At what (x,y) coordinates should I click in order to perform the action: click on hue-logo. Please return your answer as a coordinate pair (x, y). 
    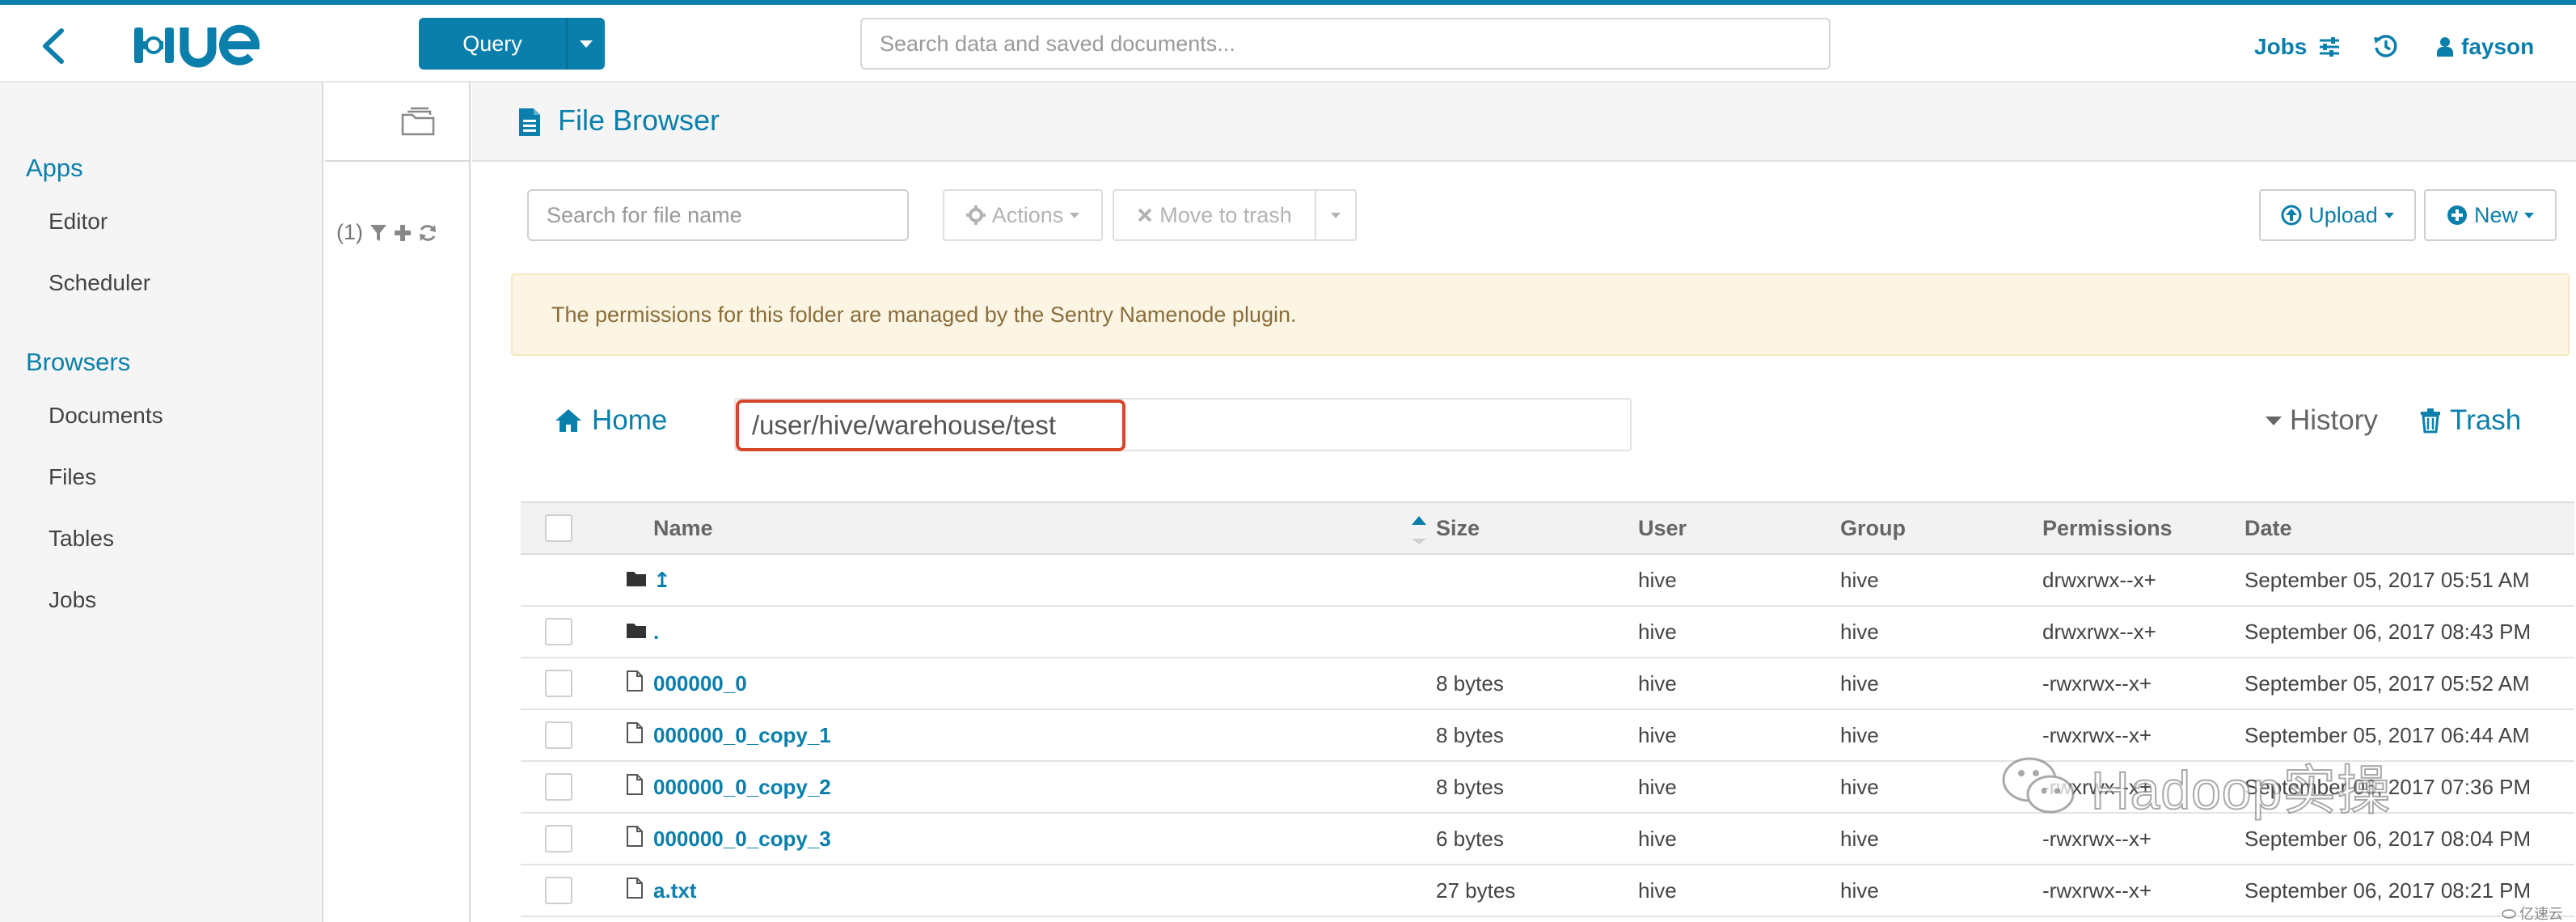
    Looking at the image, I should click on (213, 45).